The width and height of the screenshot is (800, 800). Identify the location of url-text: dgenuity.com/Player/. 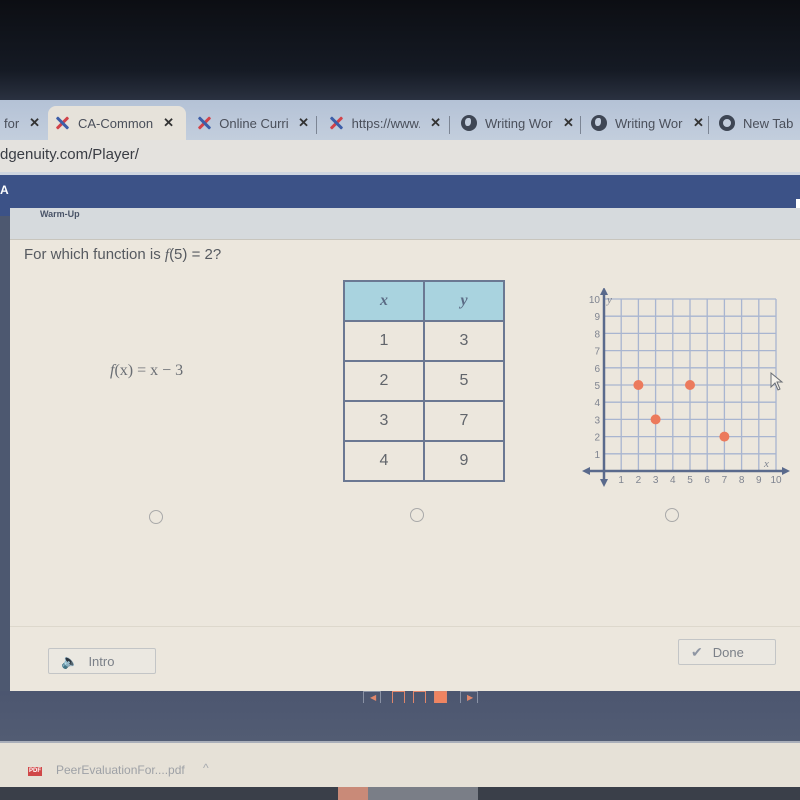
(69, 154).